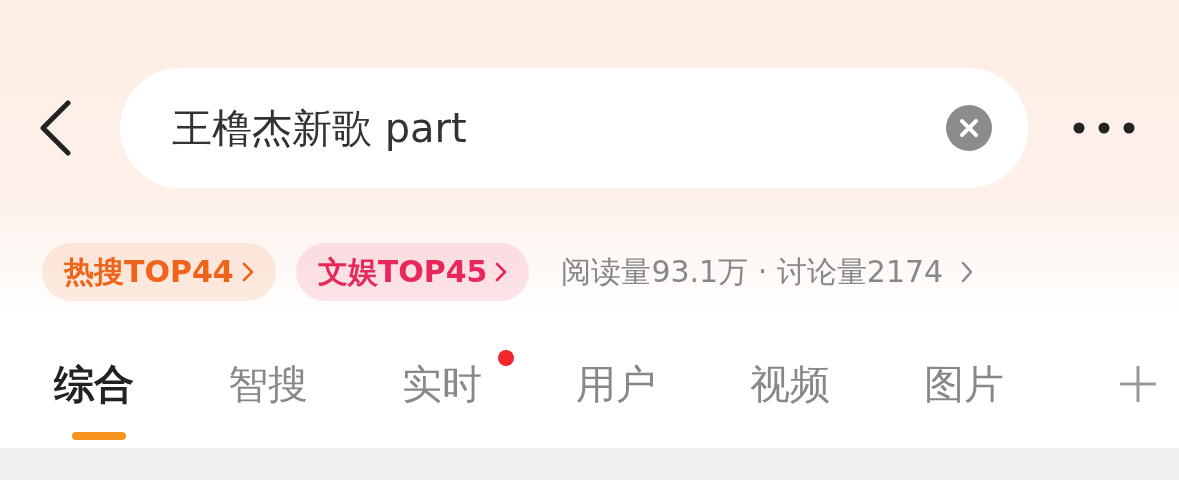 This screenshot has height=495, width=1179. I want to click on tab: 用户, so click(616, 384).